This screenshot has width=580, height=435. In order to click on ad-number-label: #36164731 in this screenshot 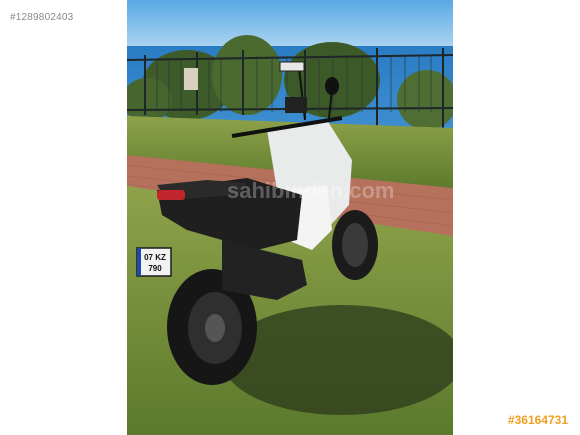, I will do `click(537, 420)`.